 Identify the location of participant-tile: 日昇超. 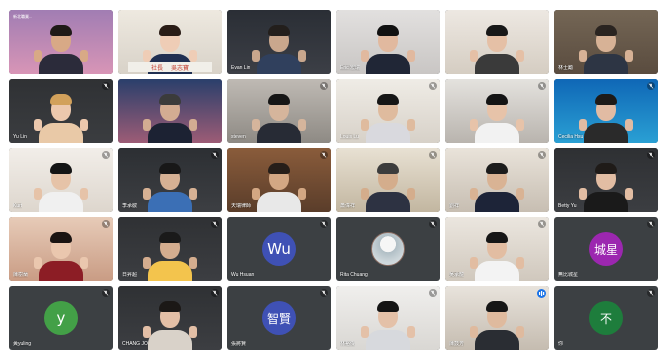
(170, 249).